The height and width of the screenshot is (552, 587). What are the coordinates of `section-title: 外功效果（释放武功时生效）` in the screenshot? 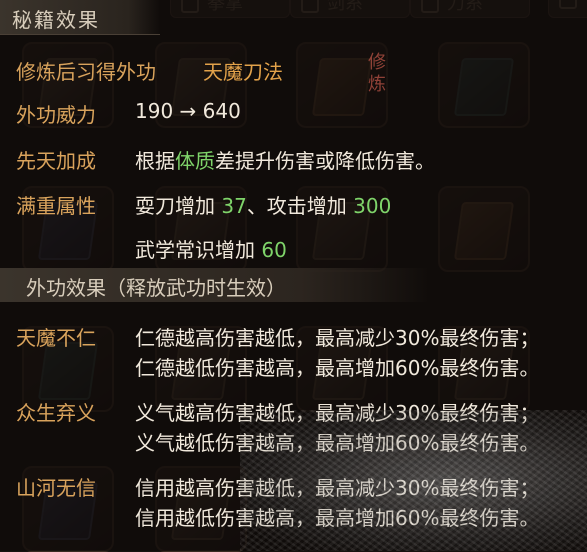 It's located at (156, 288).